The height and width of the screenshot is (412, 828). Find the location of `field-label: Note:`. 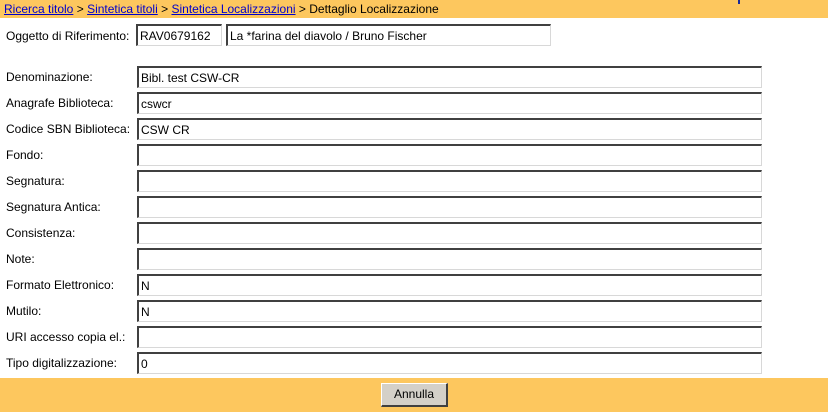

field-label: Note: is located at coordinates (20, 259).